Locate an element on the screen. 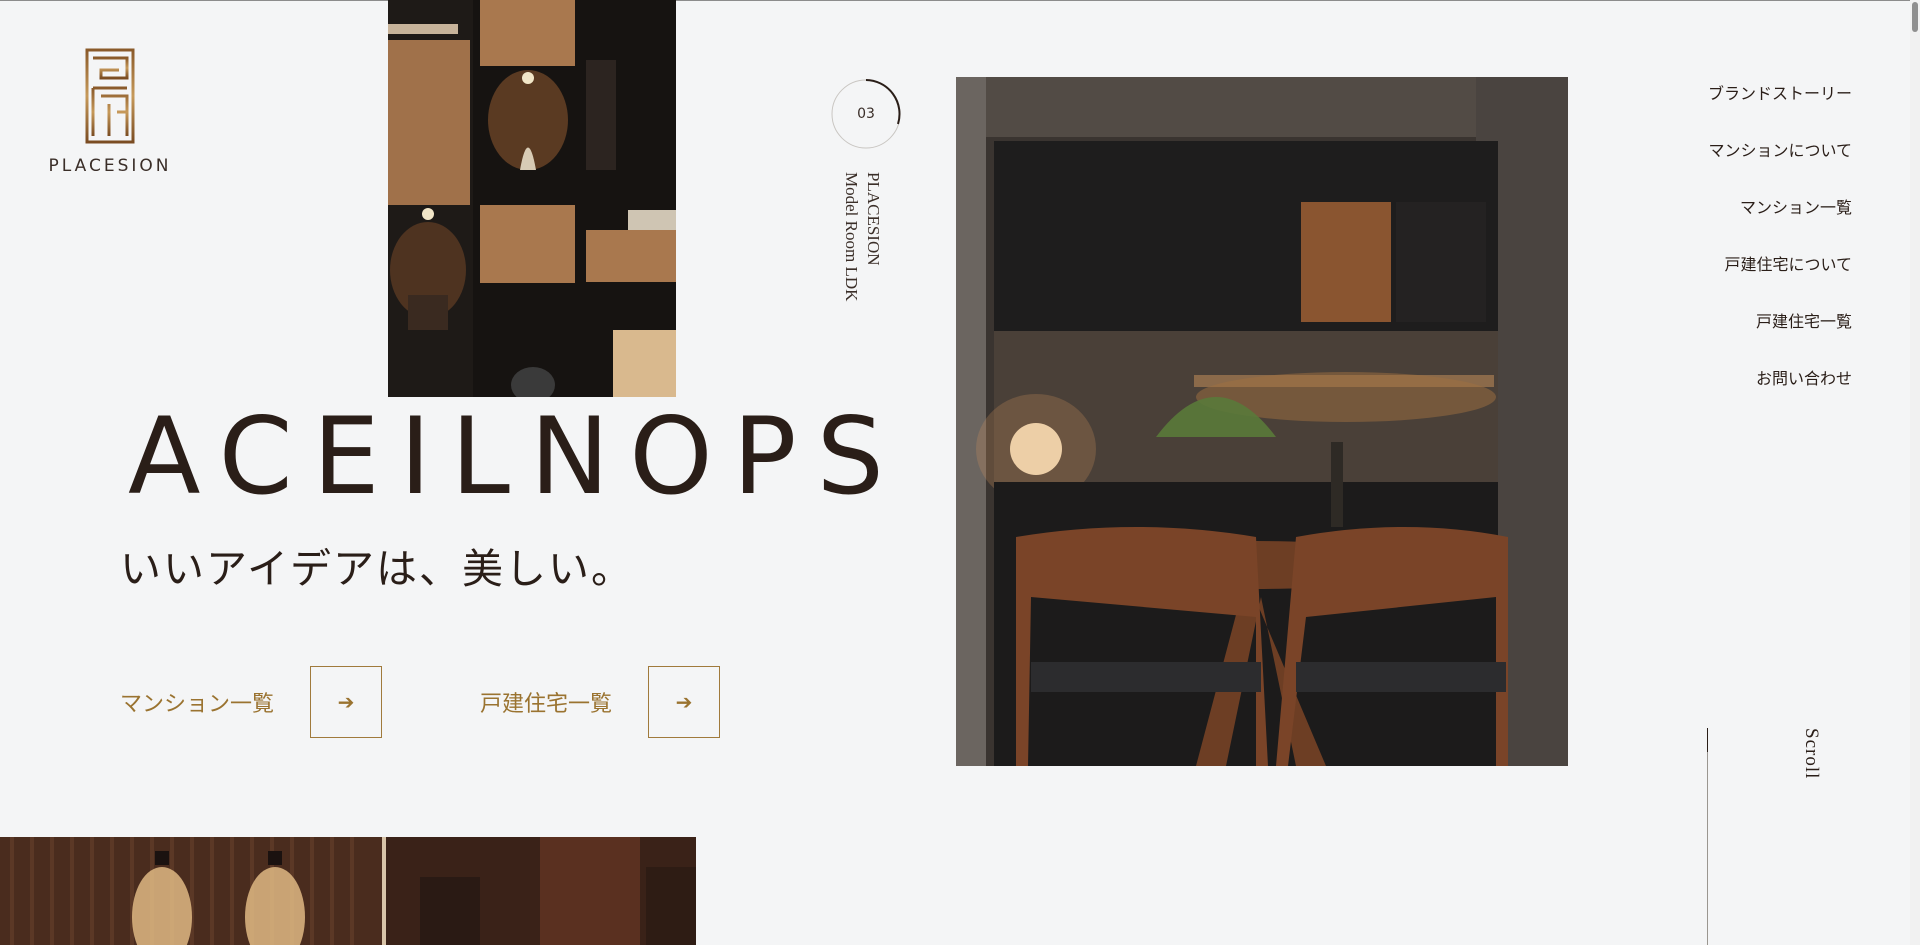 This screenshot has height=945, width=1920. house-list-label: 戸建住宅一覧 is located at coordinates (546, 704).